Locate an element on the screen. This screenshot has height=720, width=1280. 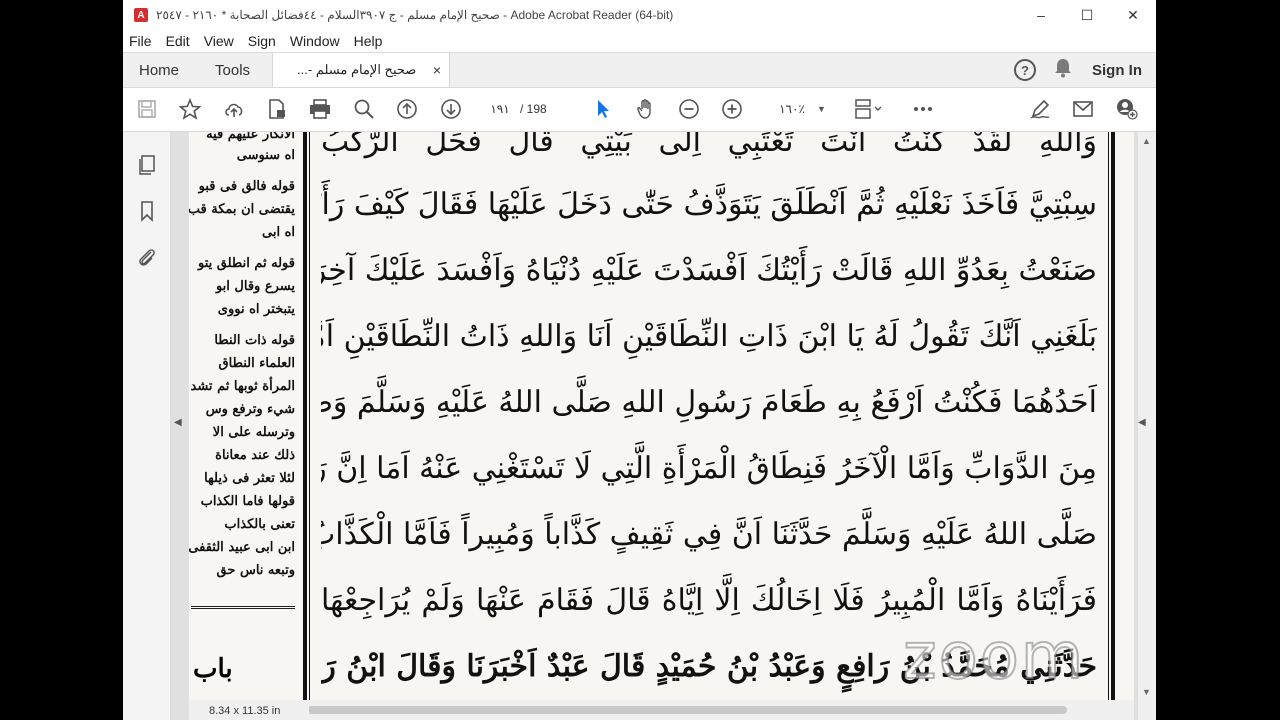
next-page-icon is located at coordinates (451, 109).